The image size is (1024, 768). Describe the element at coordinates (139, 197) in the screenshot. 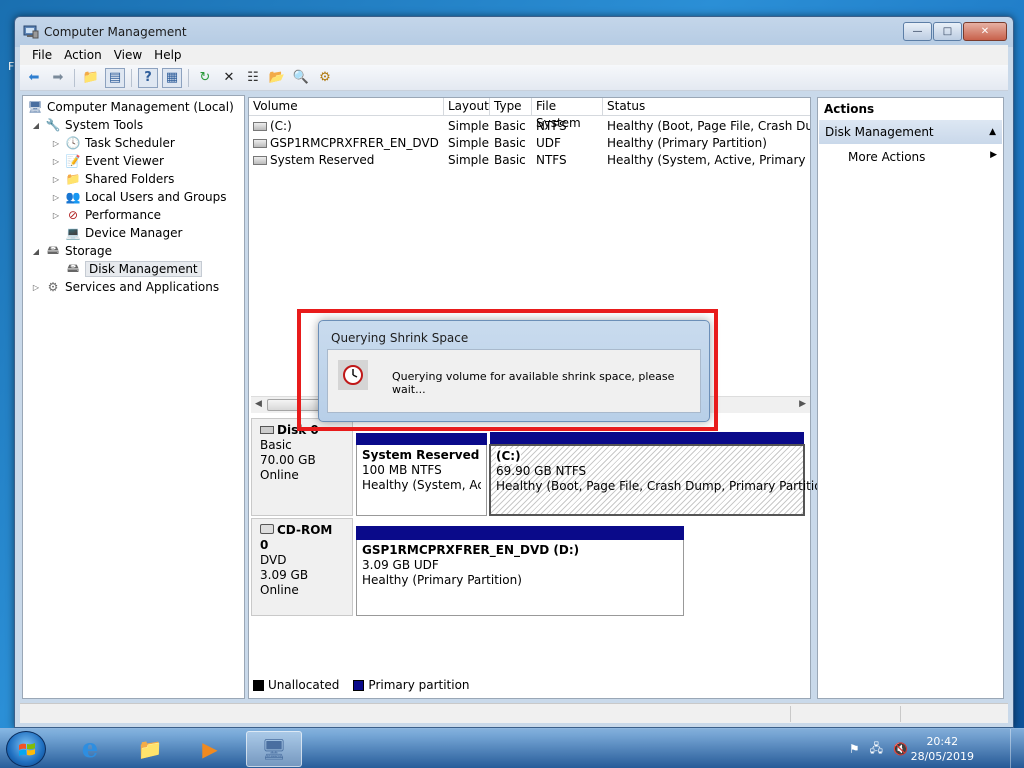

I see `tree-local-users: ▷ 👥 Local Users and Groups` at that location.